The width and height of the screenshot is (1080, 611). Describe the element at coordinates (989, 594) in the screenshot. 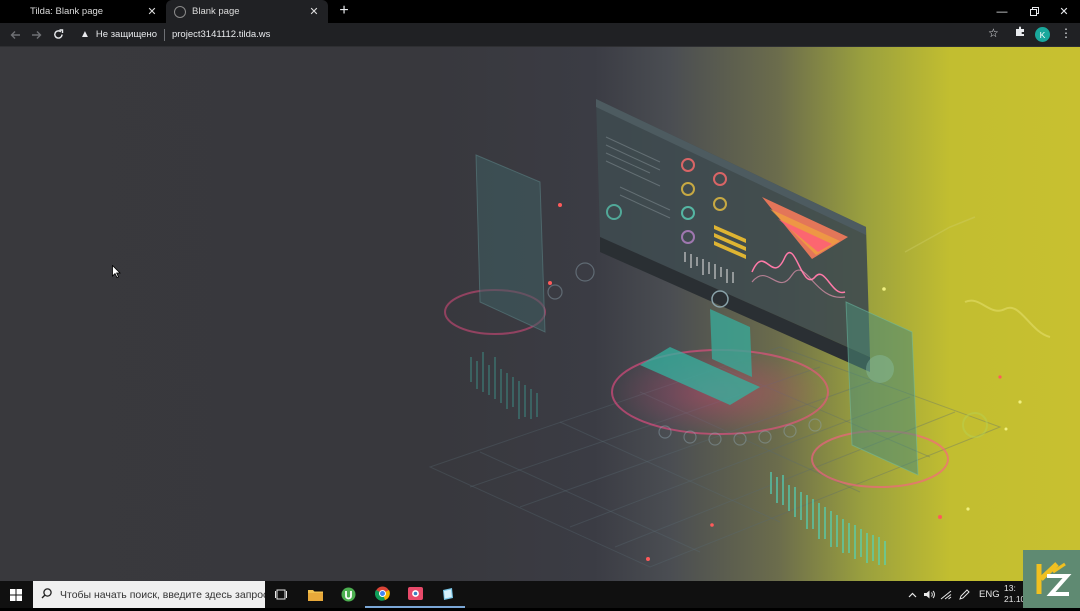

I see `input-language: ENG` at that location.